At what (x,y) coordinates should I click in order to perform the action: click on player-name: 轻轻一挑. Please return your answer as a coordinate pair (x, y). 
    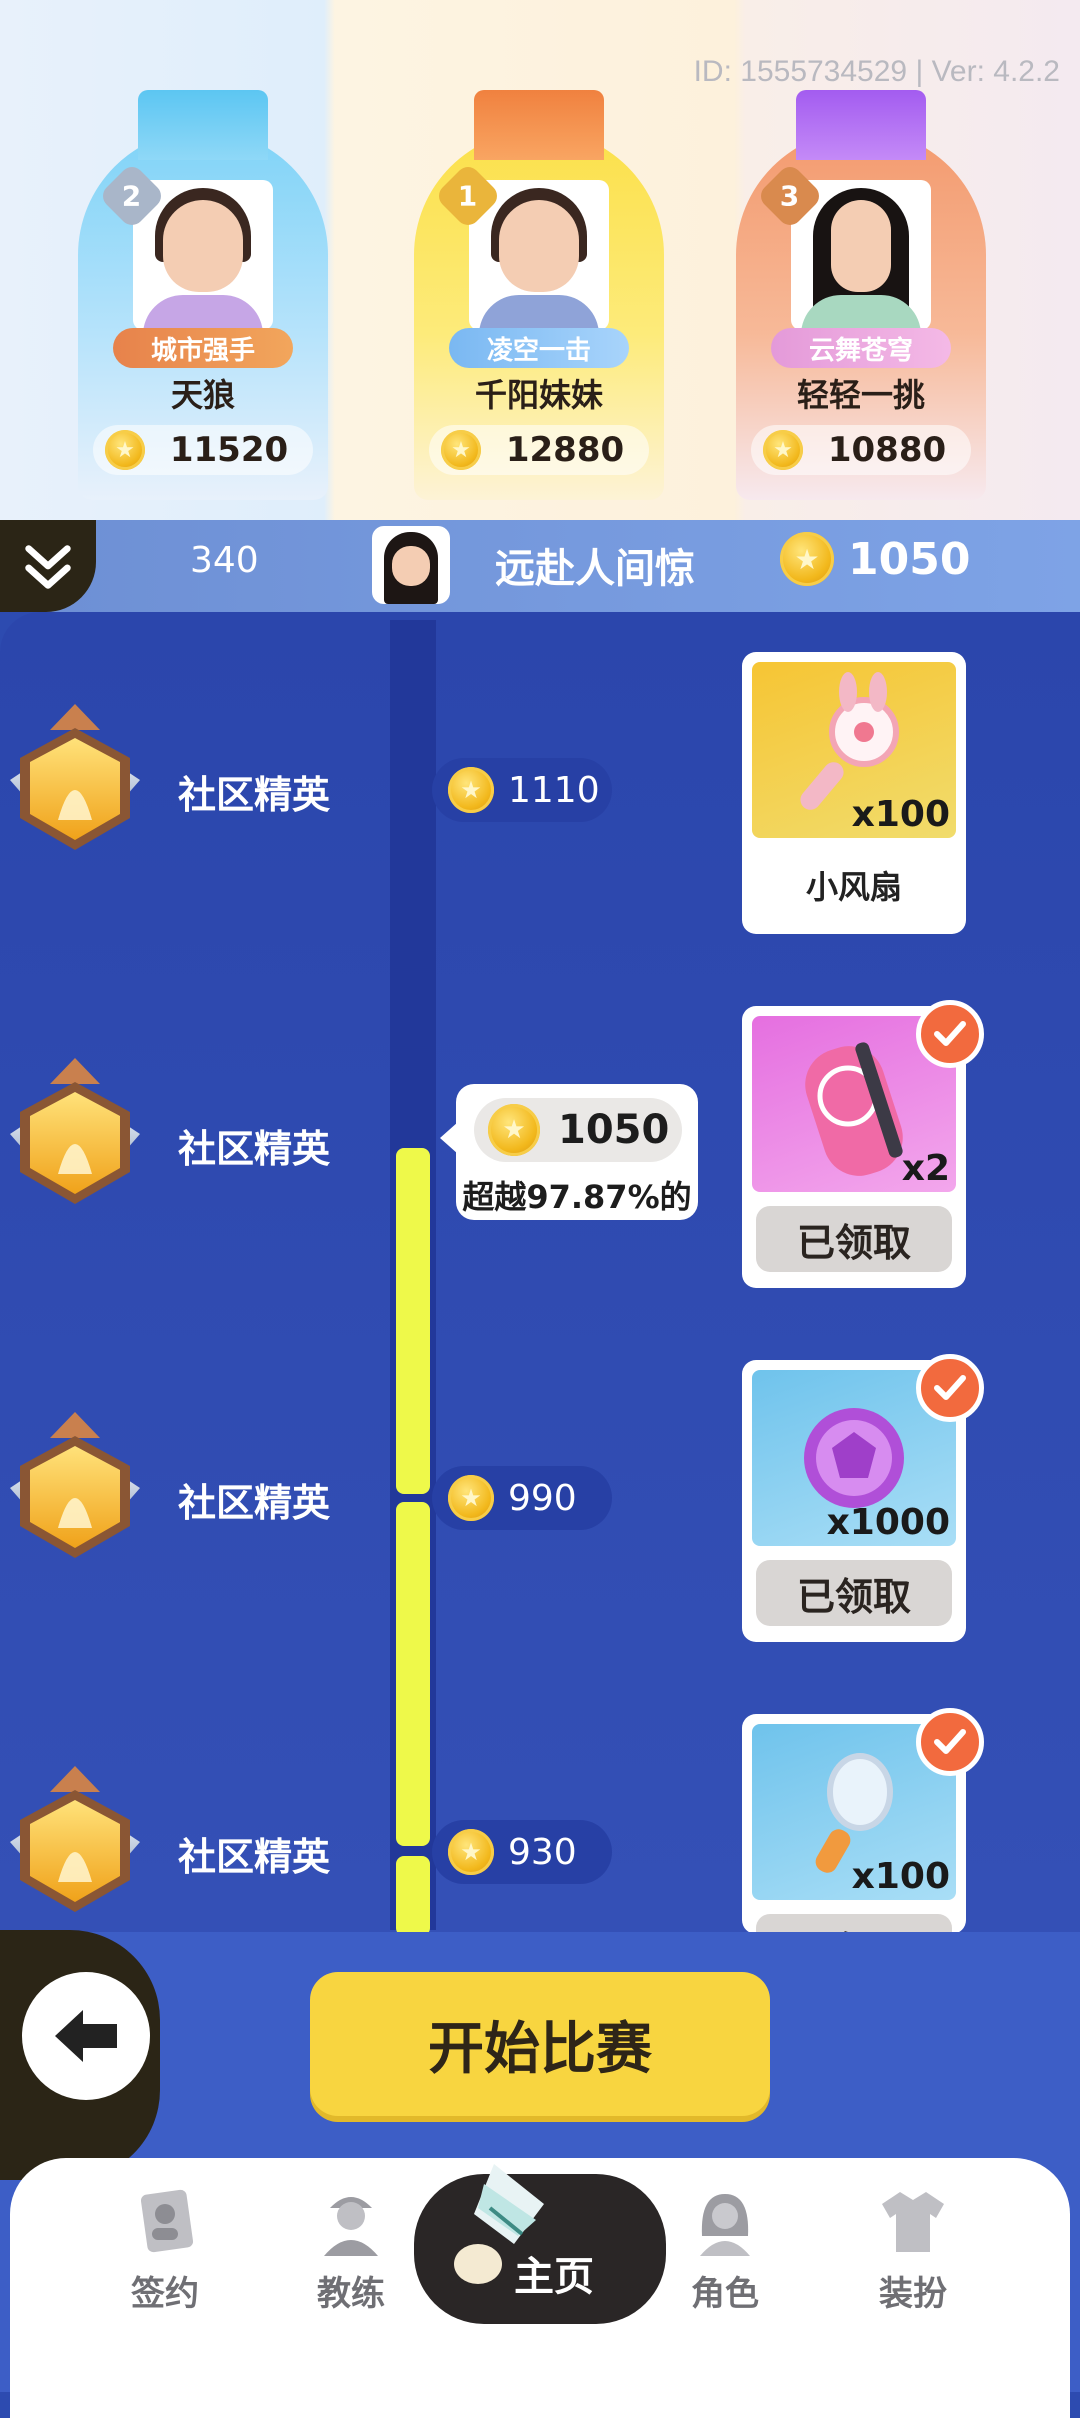
    Looking at the image, I should click on (860, 395).